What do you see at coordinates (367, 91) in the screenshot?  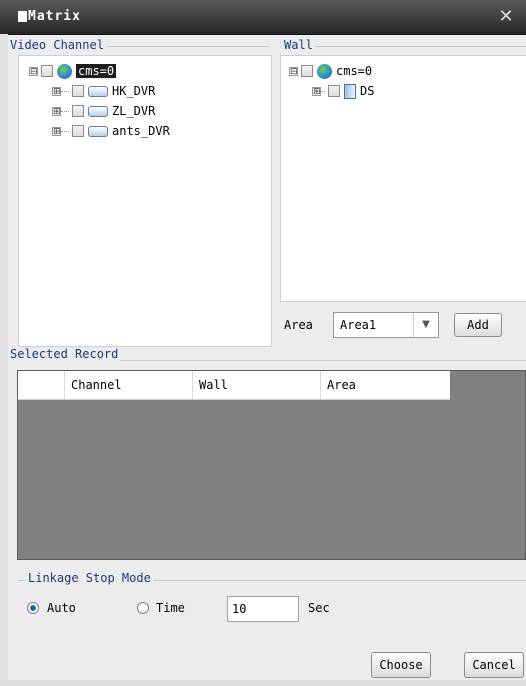 I see `tree-node-label: DS` at bounding box center [367, 91].